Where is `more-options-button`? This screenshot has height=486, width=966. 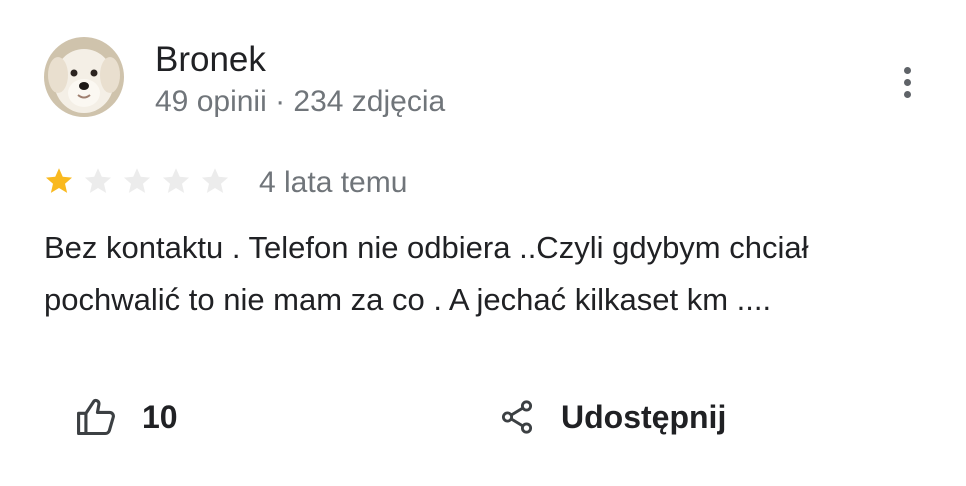 more-options-button is located at coordinates (907, 82).